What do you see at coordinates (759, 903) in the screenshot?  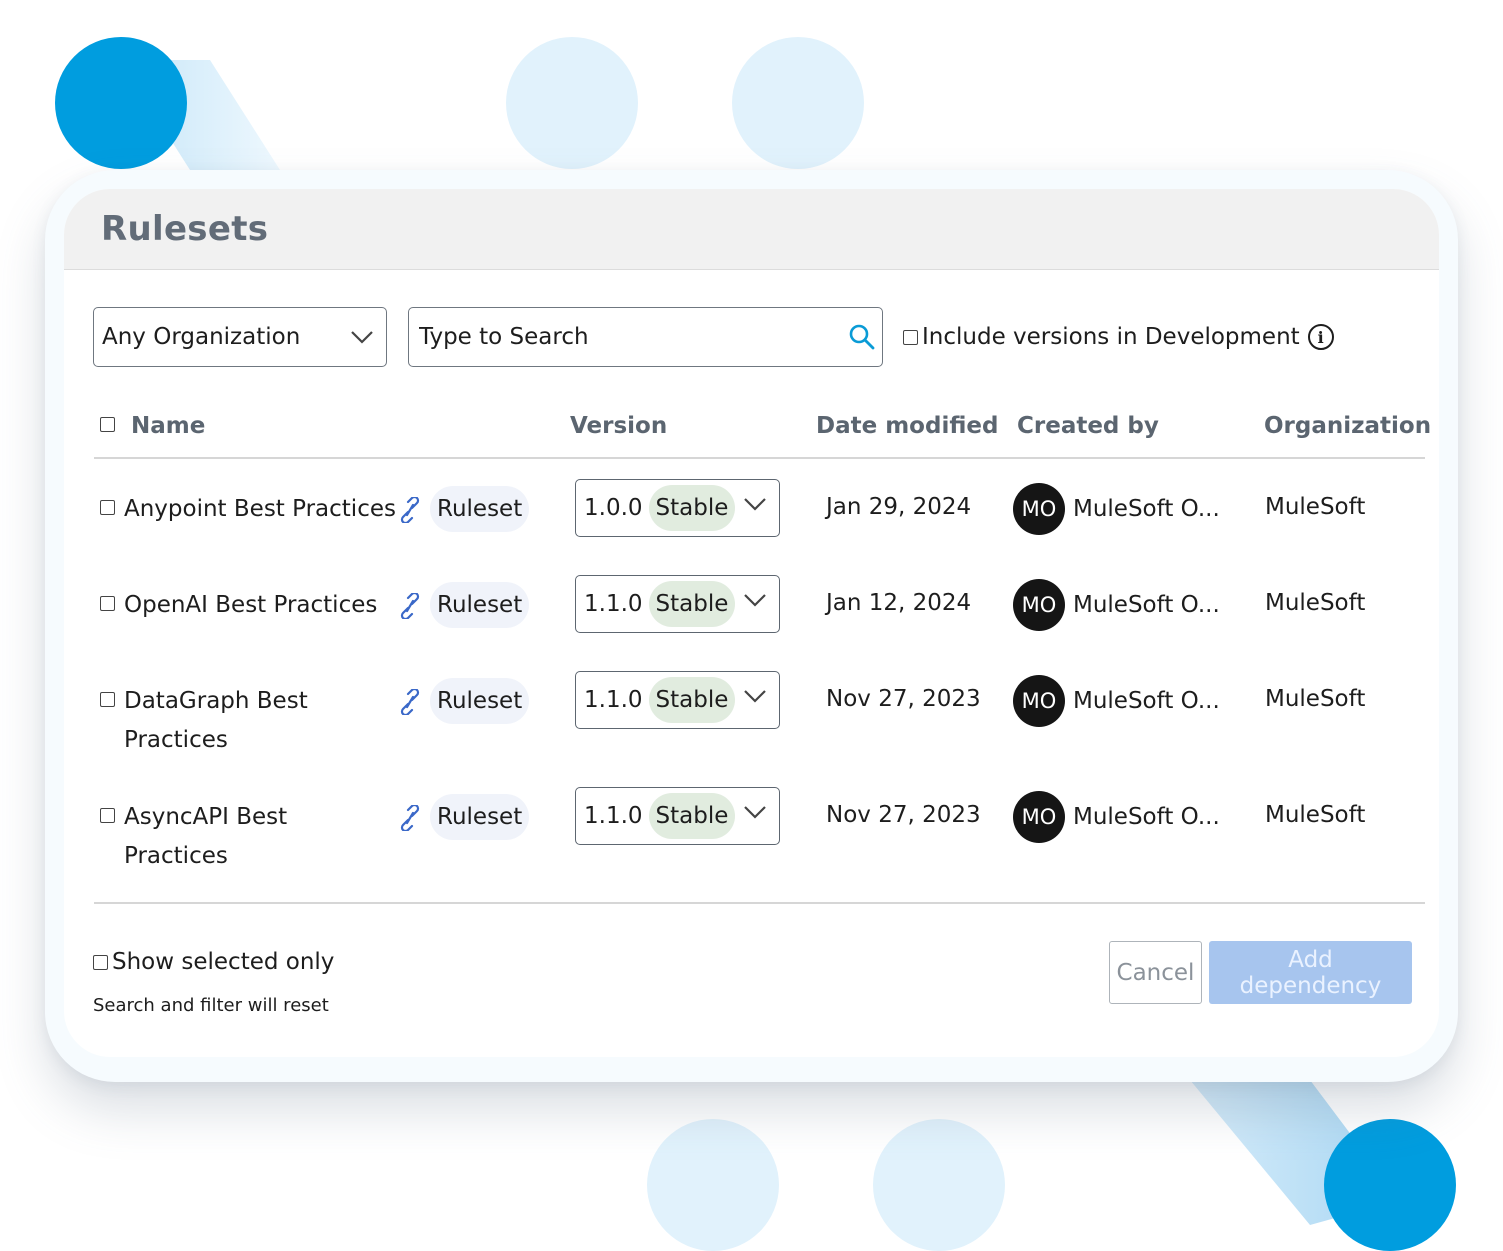 I see `divider` at bounding box center [759, 903].